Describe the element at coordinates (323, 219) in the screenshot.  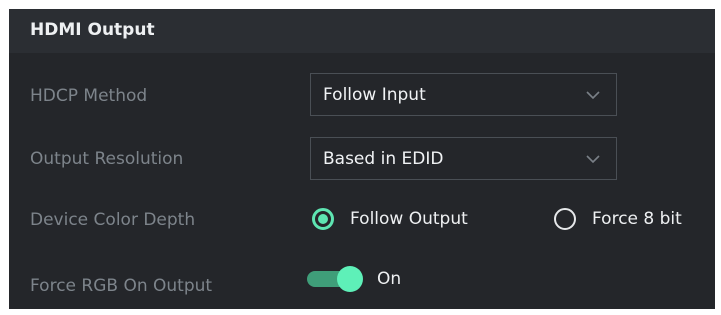
I see `radio-checked-icon` at that location.